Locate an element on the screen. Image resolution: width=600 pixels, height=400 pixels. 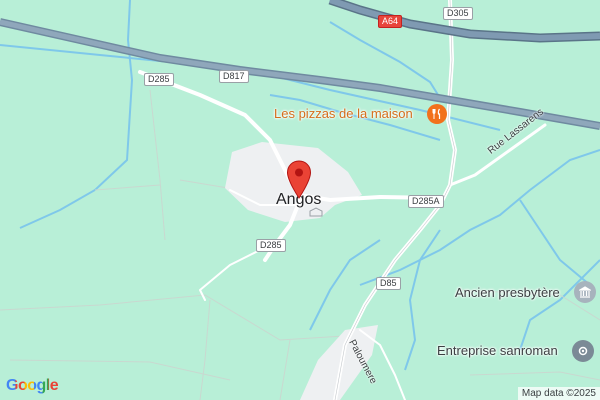
fork-knife-glyph is located at coordinates (436, 113).